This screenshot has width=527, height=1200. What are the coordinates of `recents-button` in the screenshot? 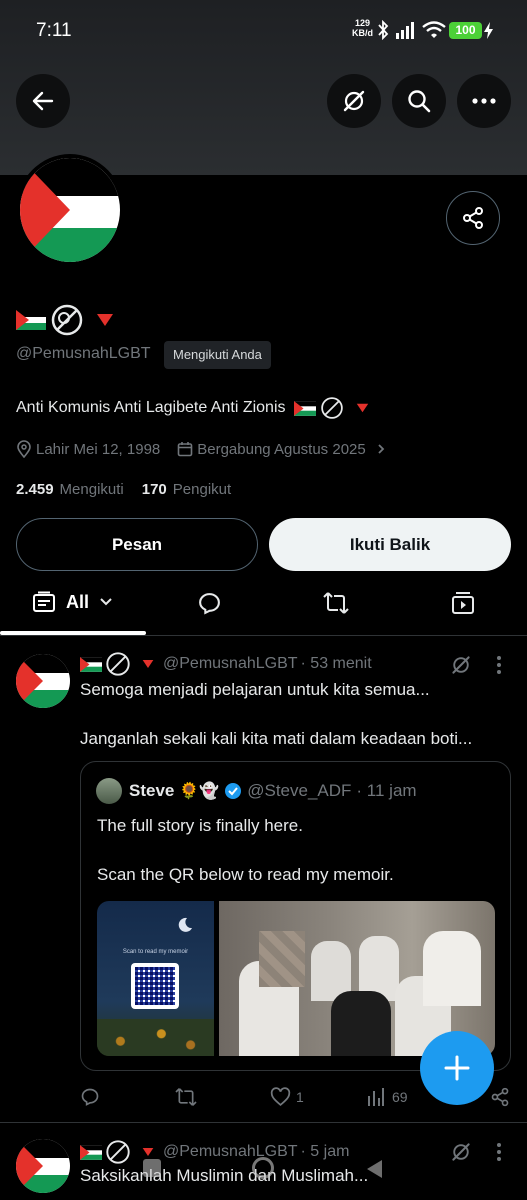 It's located at (152, 1168).